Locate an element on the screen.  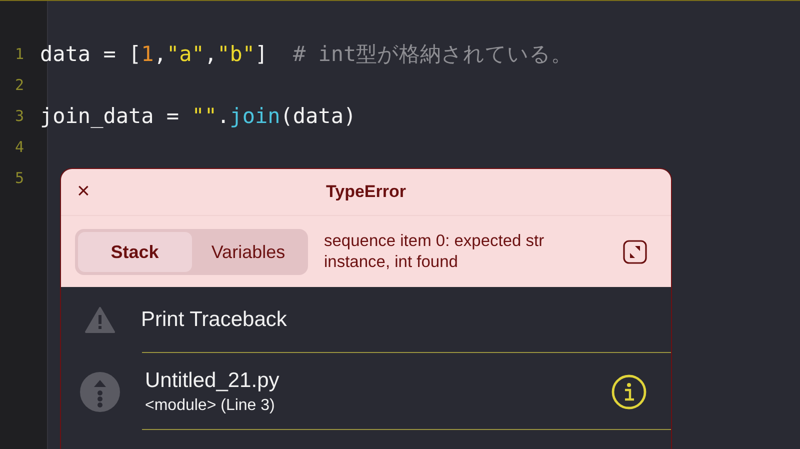
line-number: 2 is located at coordinates (19, 85).